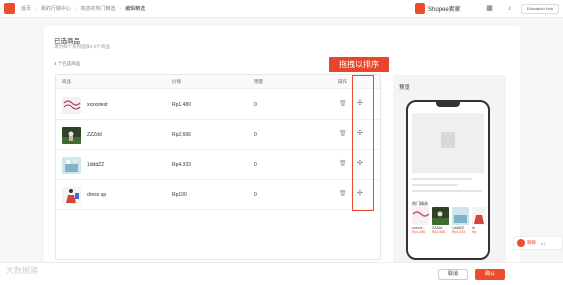 This screenshot has height=285, width=563. What do you see at coordinates (67, 63) in the screenshot?
I see `selected-count: 4 个已选商品` at bounding box center [67, 63].